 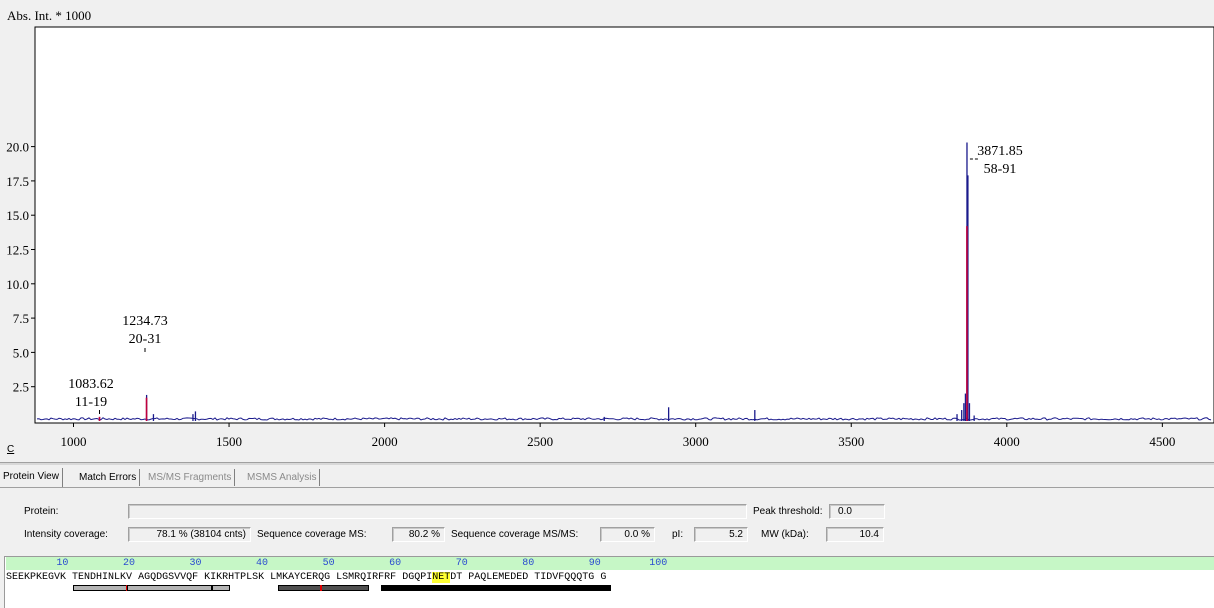 I want to click on peak-label-mass: 1234.73, so click(x=145, y=321).